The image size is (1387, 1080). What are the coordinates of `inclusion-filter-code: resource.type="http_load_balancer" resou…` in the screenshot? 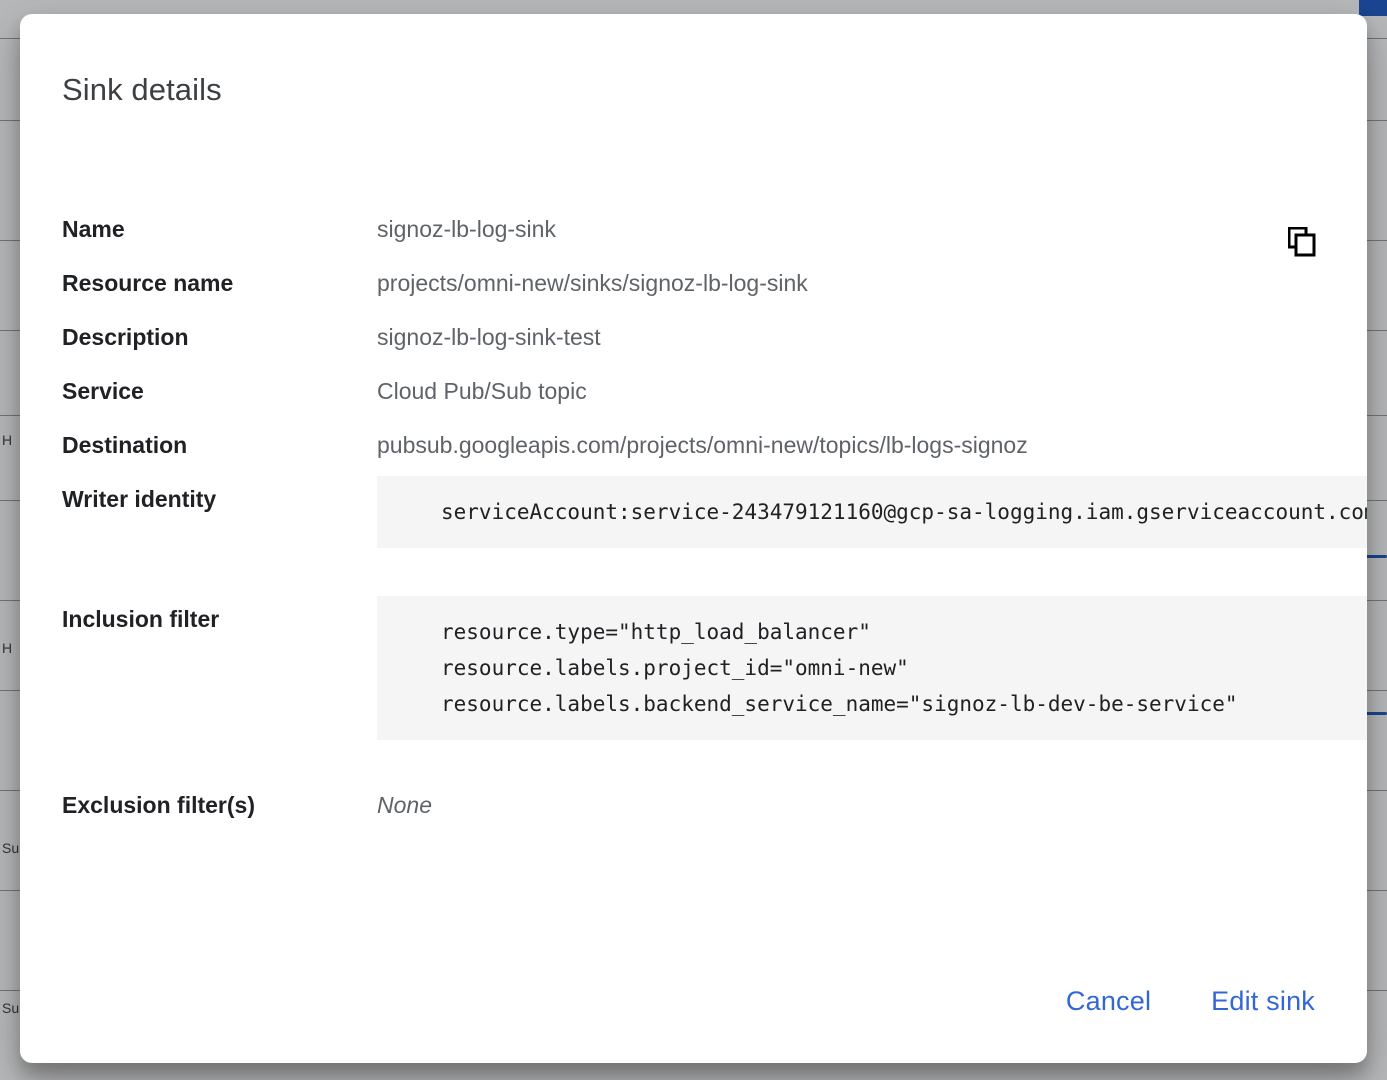 It's located at (872, 668).